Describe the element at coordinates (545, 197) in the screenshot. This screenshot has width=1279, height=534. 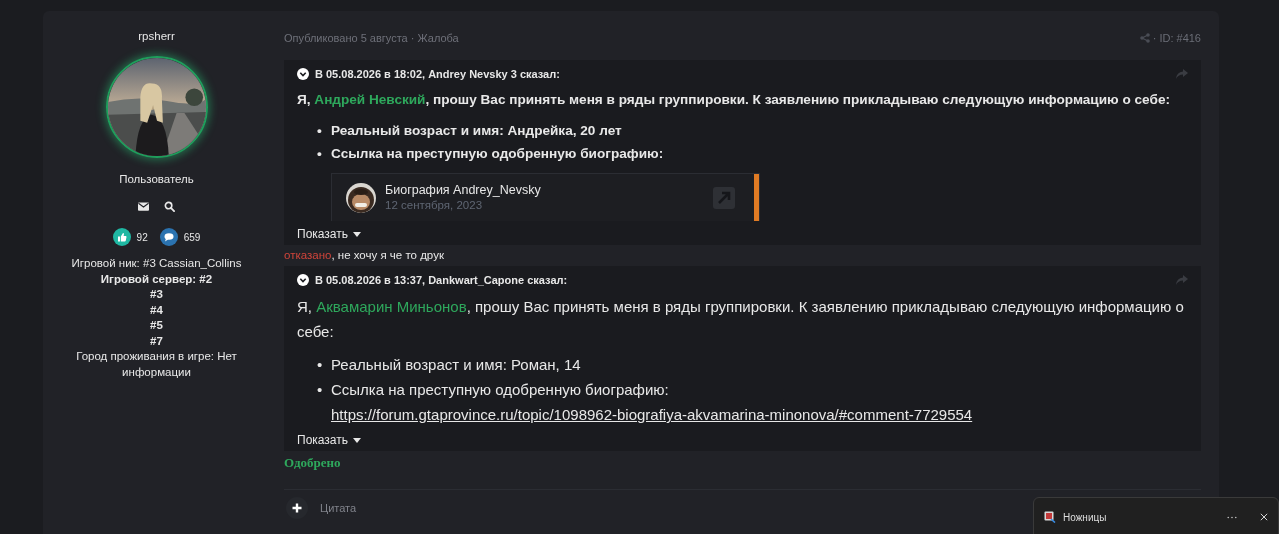
I see `embed-card: Биография Andrey_Nevsky 12 сентября, 2023` at that location.